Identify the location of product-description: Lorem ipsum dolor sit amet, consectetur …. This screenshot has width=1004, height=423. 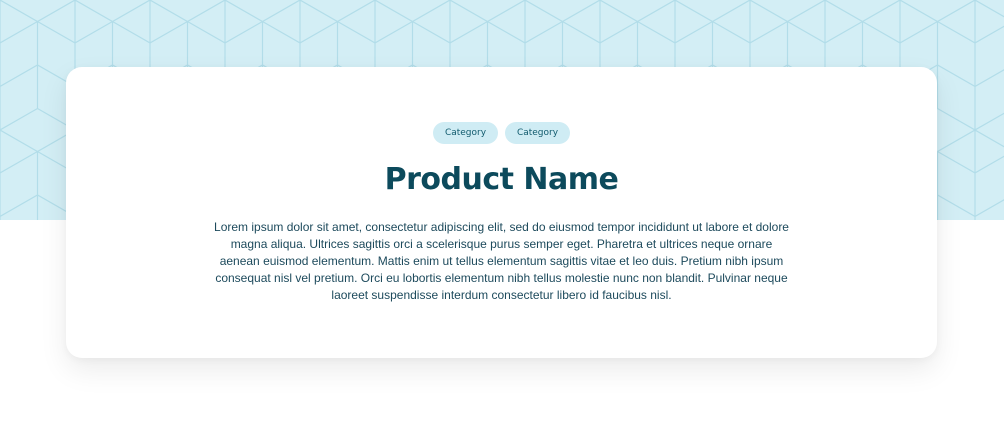
(501, 261).